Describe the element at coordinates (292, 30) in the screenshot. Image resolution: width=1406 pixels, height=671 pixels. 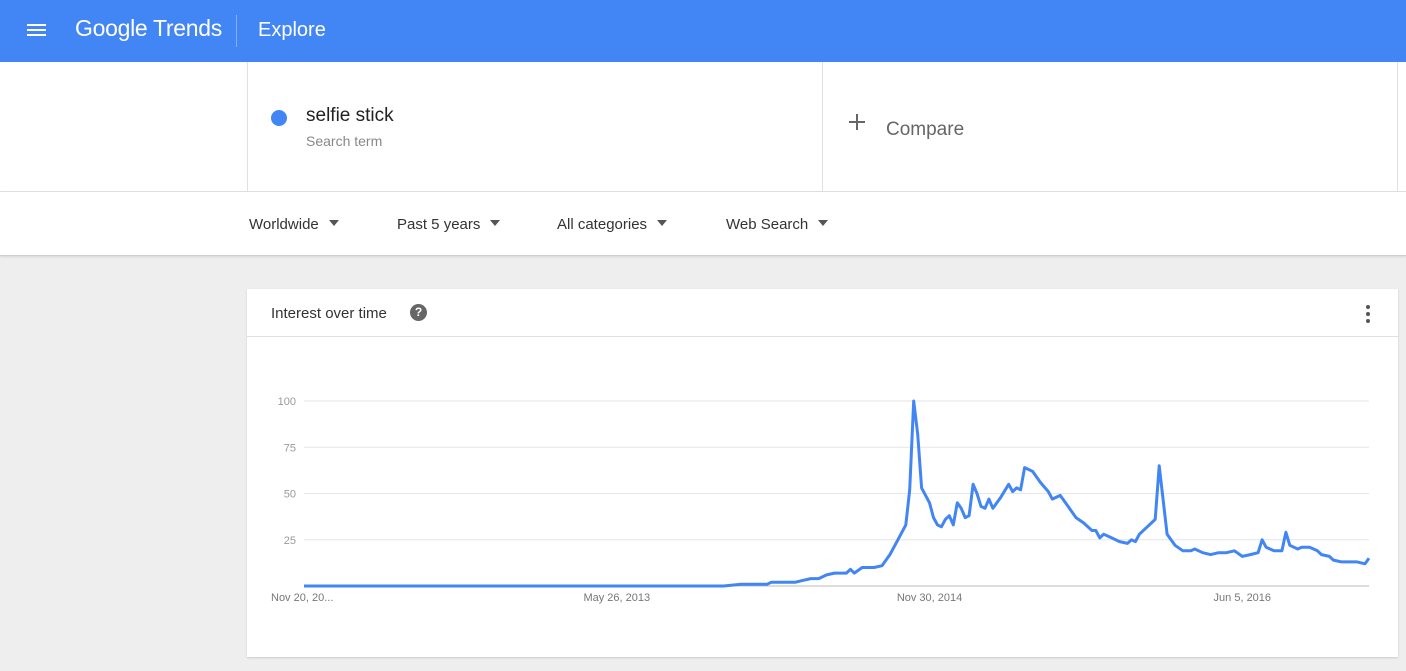
I see `page-title: Explore` at that location.